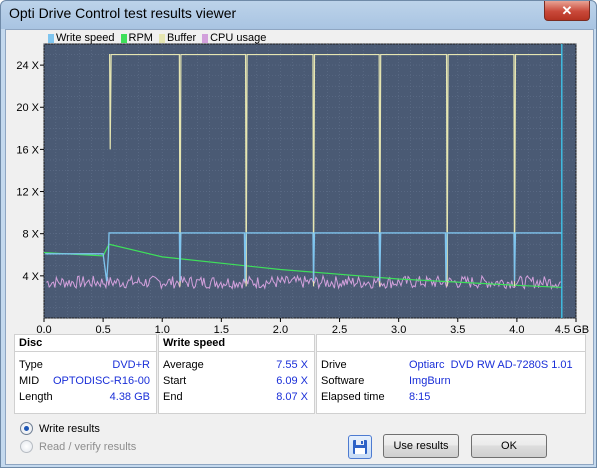 Image resolution: width=597 pixels, height=468 pixels. I want to click on software-value: ImgBurn, so click(430, 381).